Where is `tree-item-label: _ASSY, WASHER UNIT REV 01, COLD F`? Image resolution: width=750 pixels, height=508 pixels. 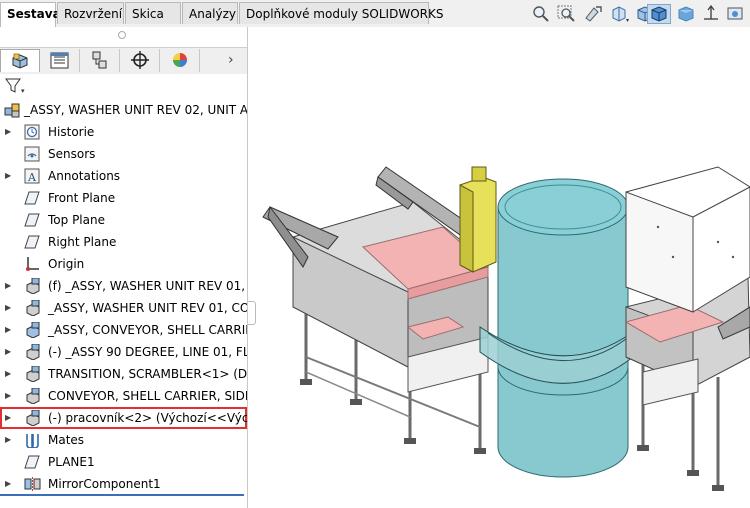
tree-item-label: _ASSY, WASHER UNIT REV 01, COLD F is located at coordinates (147, 308).